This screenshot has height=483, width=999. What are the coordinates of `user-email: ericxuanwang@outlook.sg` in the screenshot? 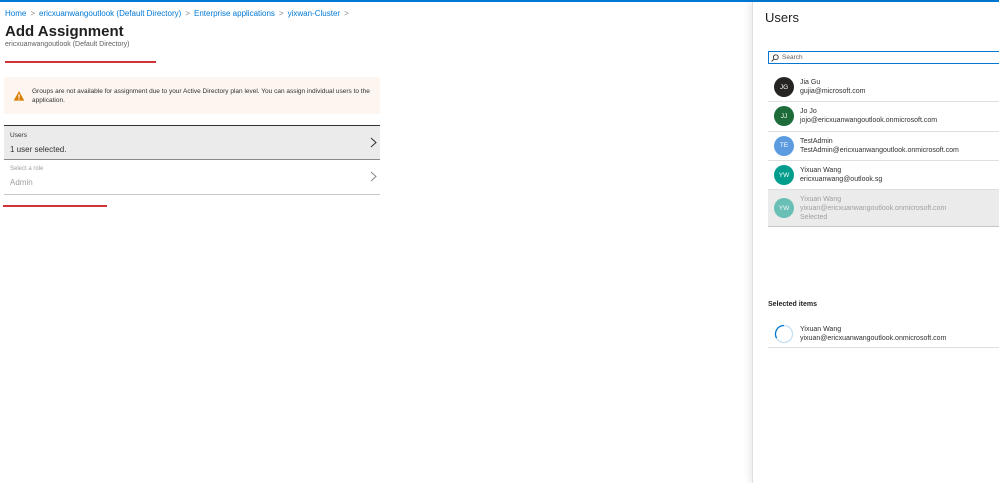 It's located at (841, 180).